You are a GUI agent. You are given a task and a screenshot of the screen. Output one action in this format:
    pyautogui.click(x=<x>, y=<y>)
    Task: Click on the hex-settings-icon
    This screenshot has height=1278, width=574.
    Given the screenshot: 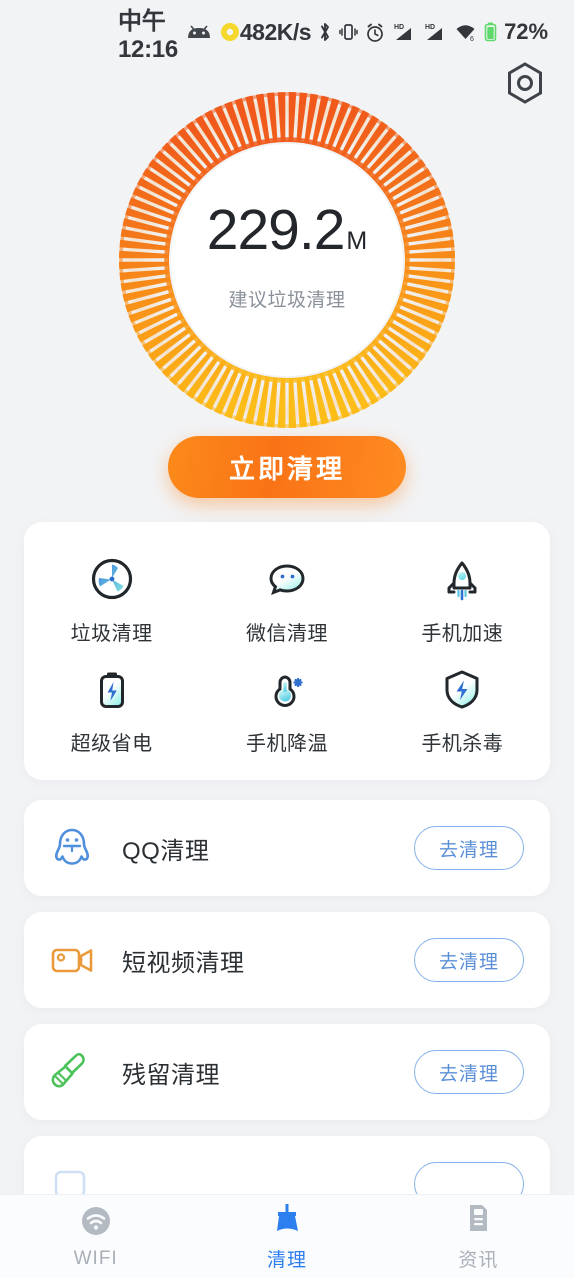 What is the action you would take?
    pyautogui.click(x=525, y=85)
    